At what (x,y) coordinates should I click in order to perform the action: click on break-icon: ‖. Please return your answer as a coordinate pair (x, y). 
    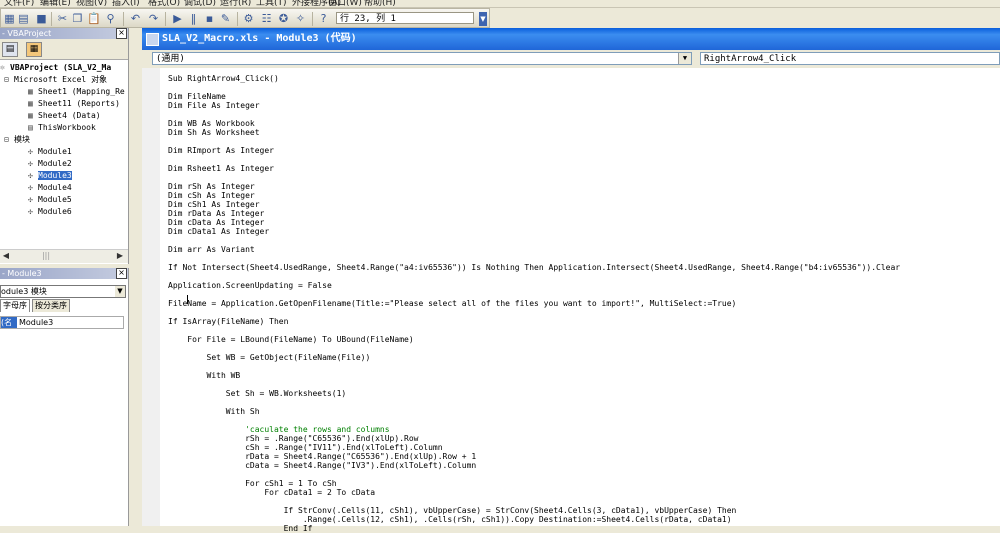
    Looking at the image, I should click on (193, 18).